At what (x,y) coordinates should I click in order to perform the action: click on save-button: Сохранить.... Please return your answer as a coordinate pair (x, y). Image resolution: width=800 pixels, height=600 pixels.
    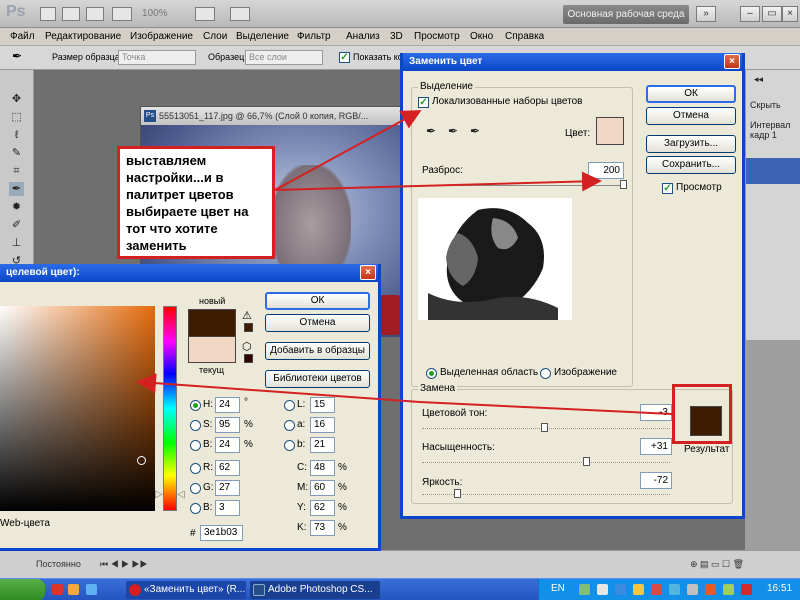
    Looking at the image, I should click on (691, 165).